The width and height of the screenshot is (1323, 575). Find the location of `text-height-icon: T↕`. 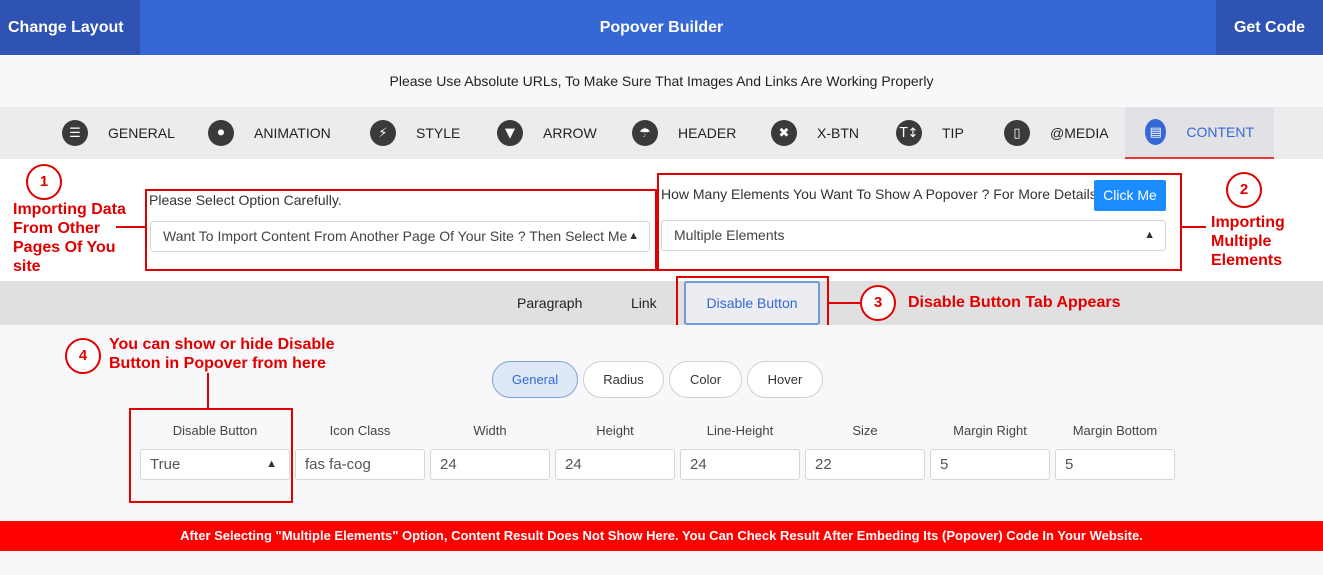

text-height-icon: T↕ is located at coordinates (909, 133).